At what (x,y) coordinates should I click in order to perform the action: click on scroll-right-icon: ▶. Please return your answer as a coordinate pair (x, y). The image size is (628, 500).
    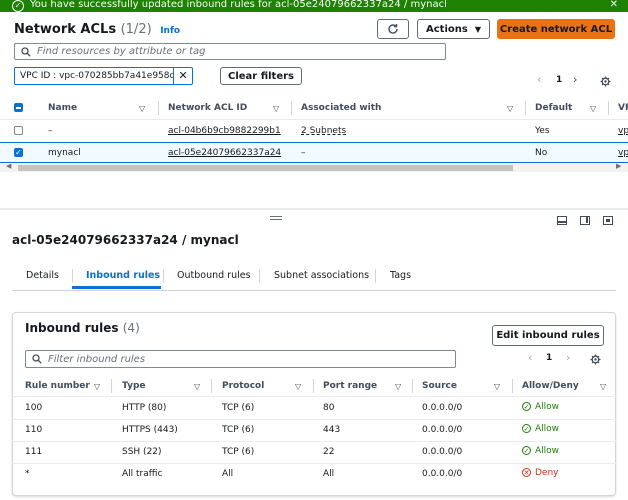
    Looking at the image, I should click on (618, 166).